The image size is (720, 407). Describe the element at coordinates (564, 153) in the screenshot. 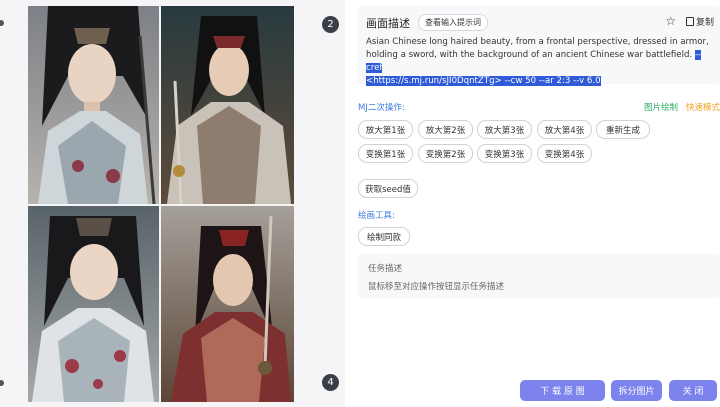

I see `variation-4-button: 变换第4张` at that location.